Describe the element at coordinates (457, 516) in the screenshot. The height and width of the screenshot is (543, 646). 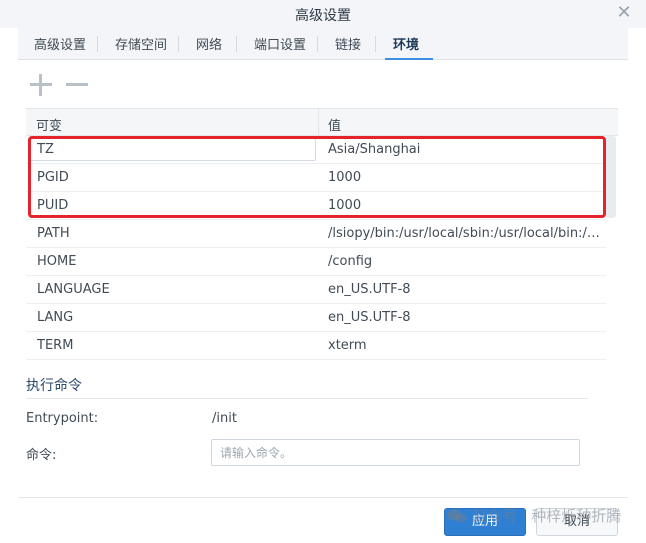
I see `wechat-icon` at that location.